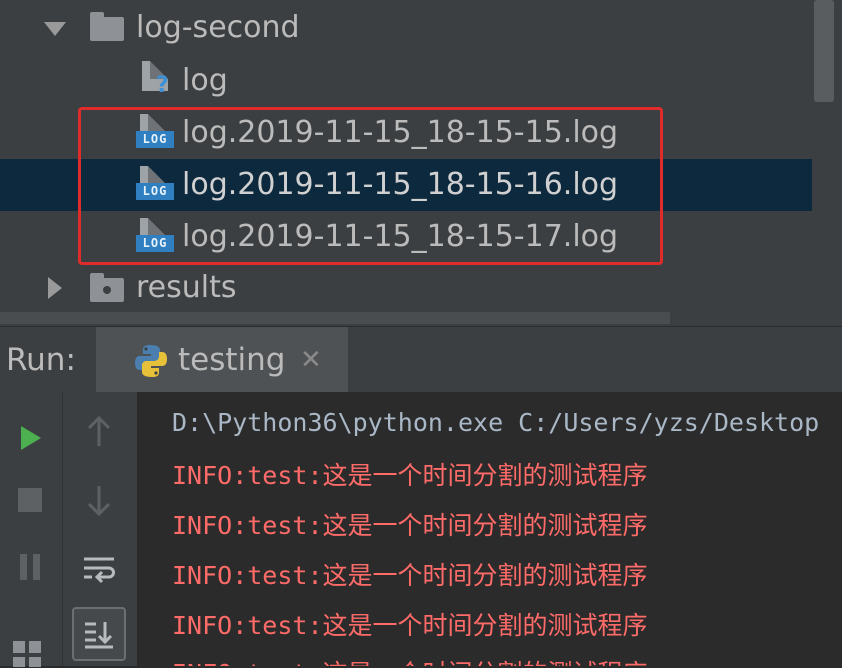 This screenshot has height=668, width=842. I want to click on scroll-to-end-icon, so click(99, 635).